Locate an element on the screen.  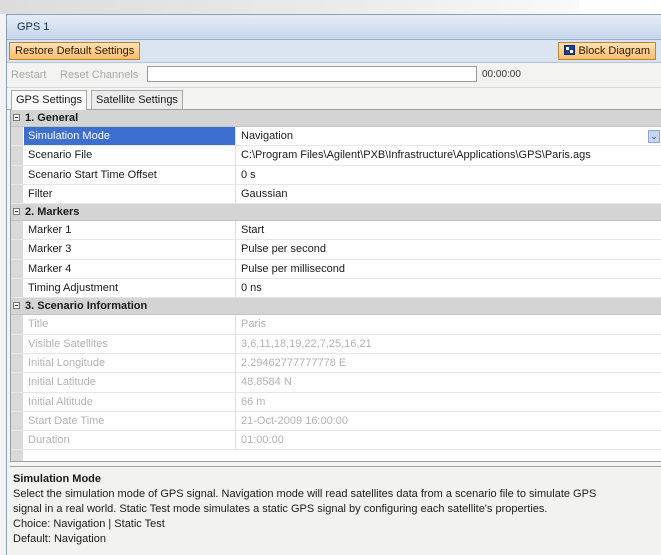
section-scenario-header: 3. Scenario Information is located at coordinates (336, 307).